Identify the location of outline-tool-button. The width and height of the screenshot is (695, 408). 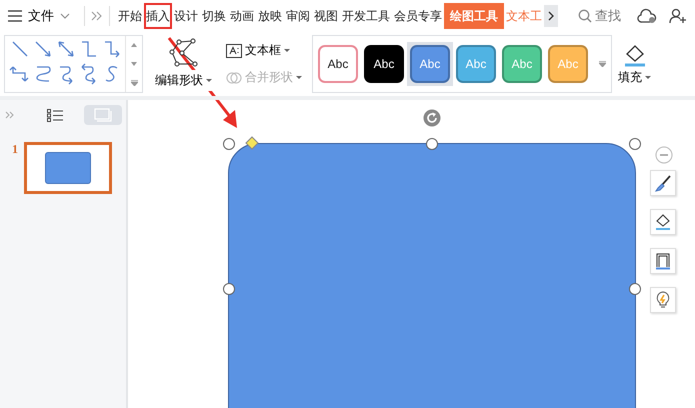
(663, 261).